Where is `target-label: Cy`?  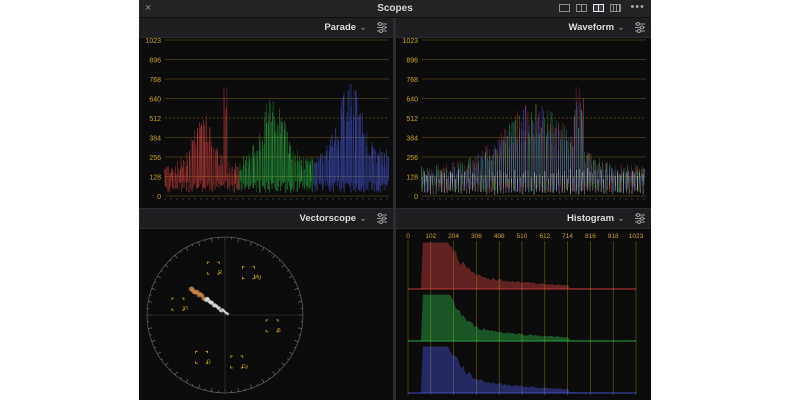 target-label: Cy is located at coordinates (245, 367).